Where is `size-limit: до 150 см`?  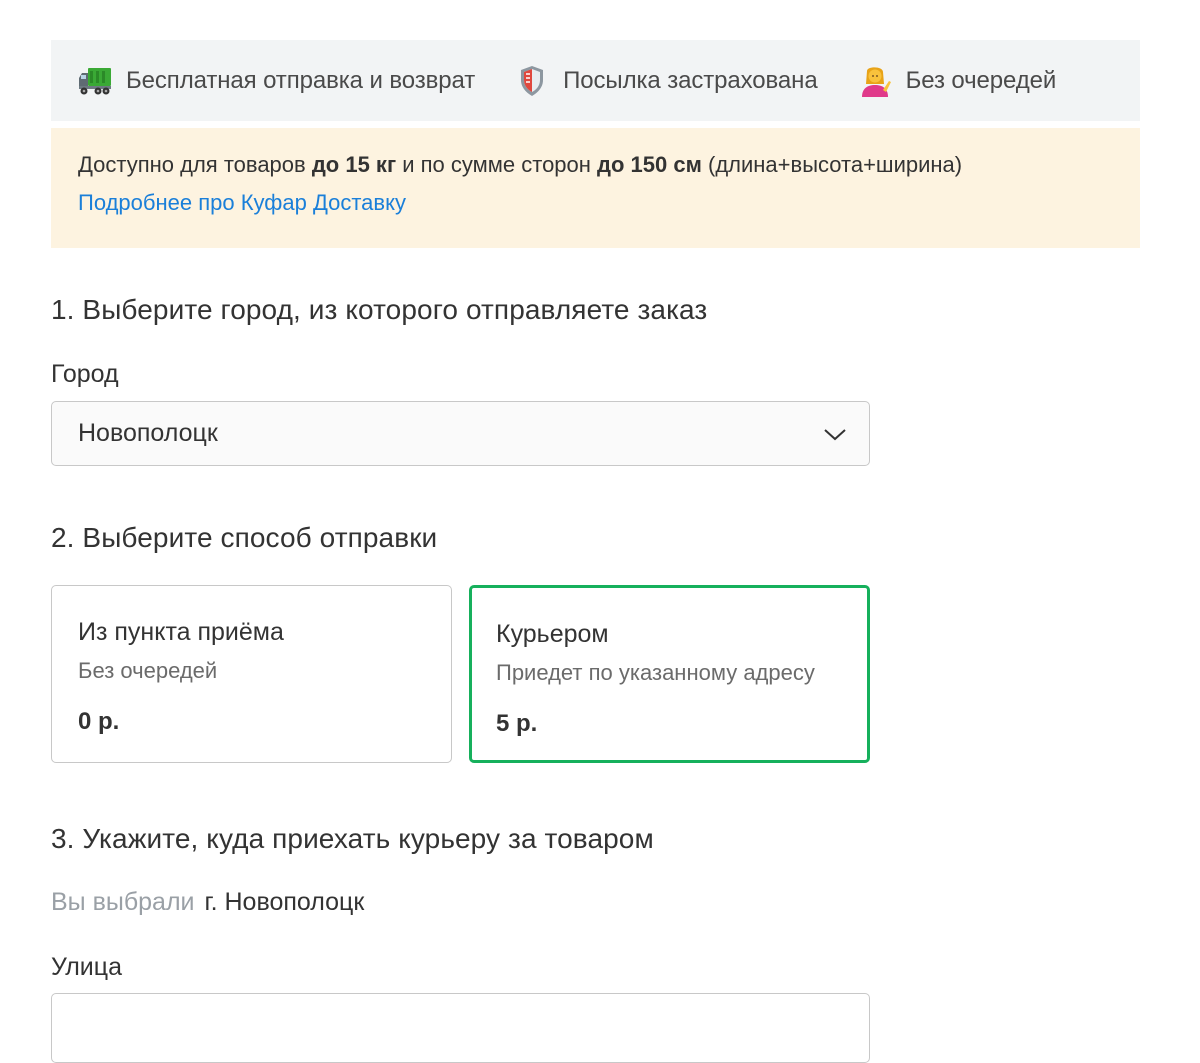
size-limit: до 150 см is located at coordinates (649, 164).